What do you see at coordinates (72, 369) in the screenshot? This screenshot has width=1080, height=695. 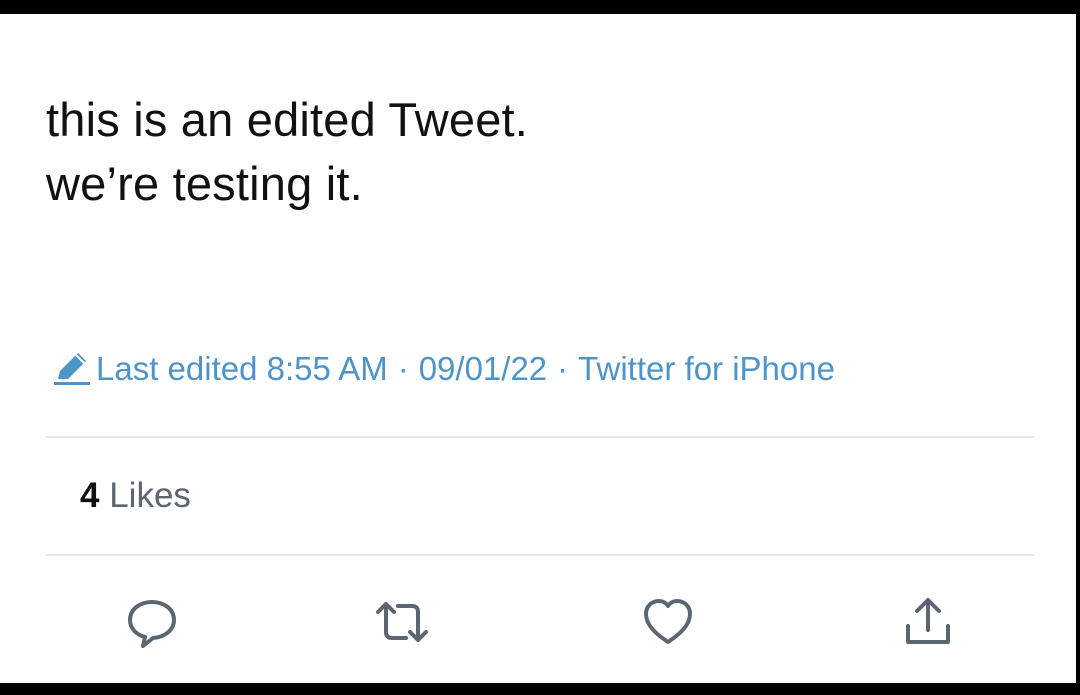 I see `pencil-icon` at bounding box center [72, 369].